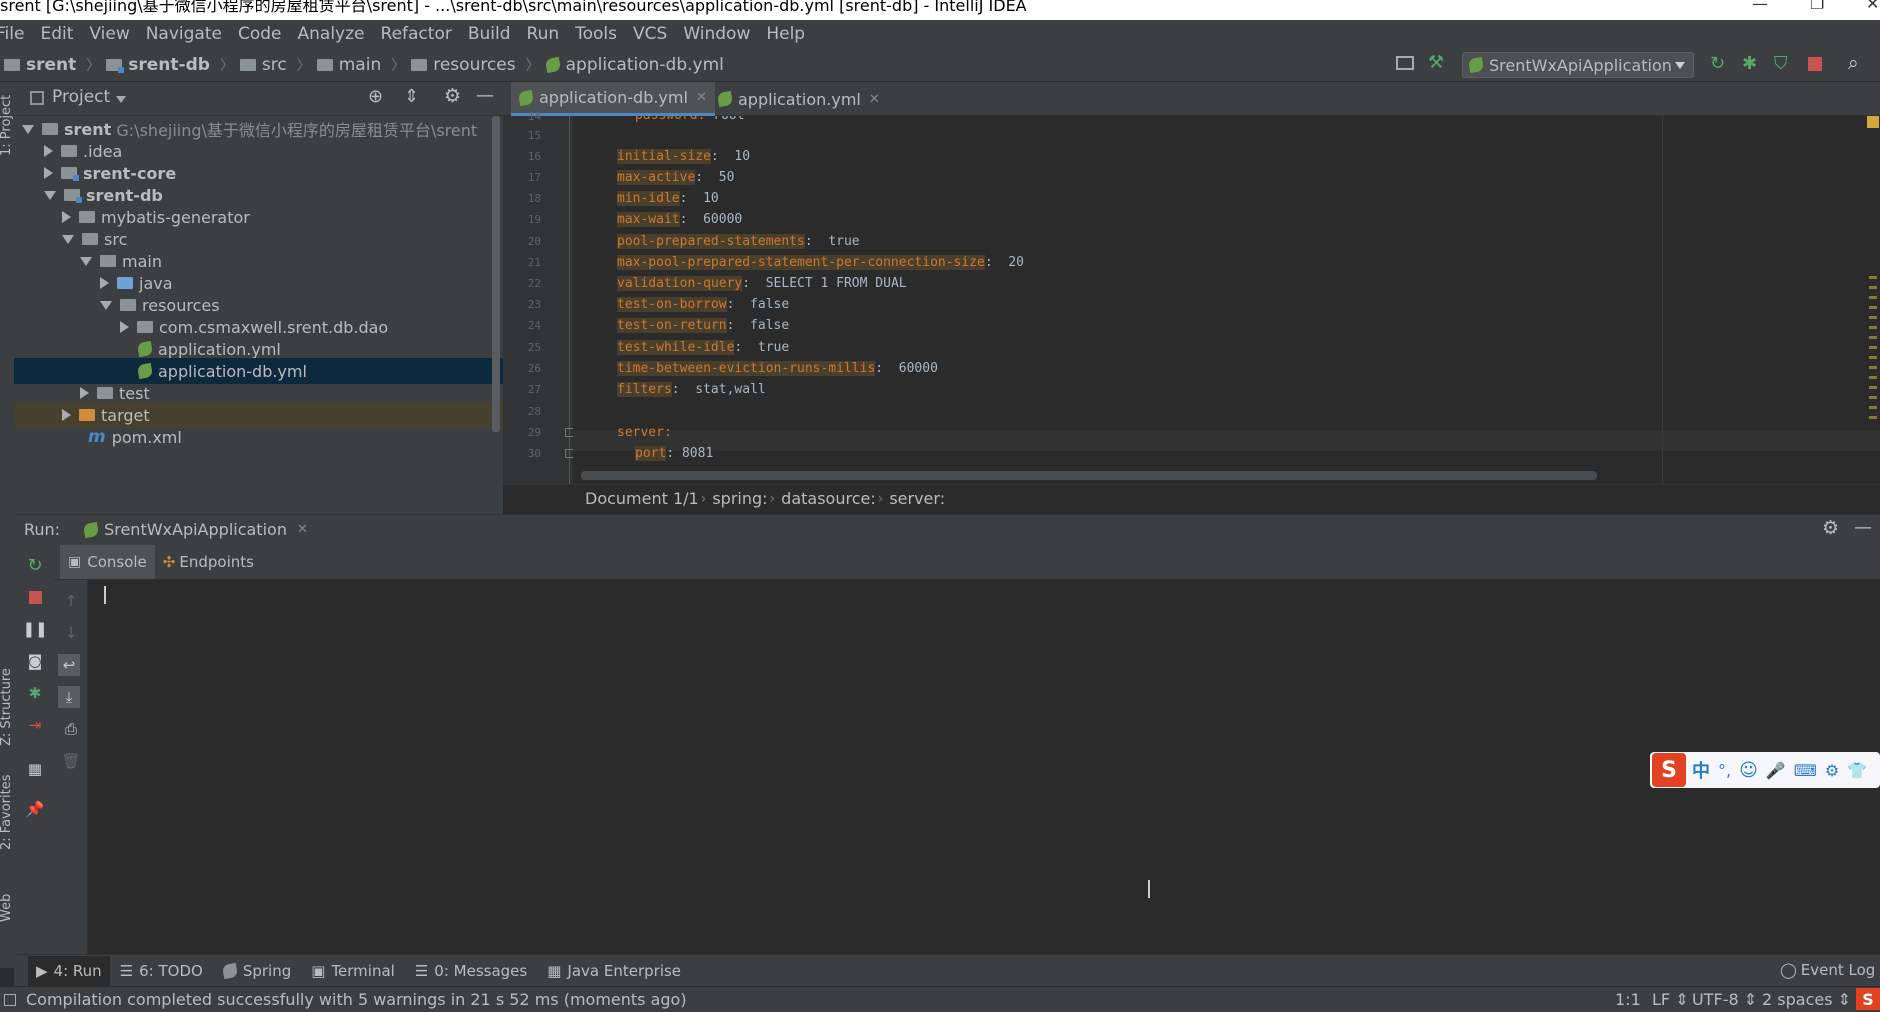  What do you see at coordinates (7, 908) in the screenshot?
I see `side-tab-web: Web` at bounding box center [7, 908].